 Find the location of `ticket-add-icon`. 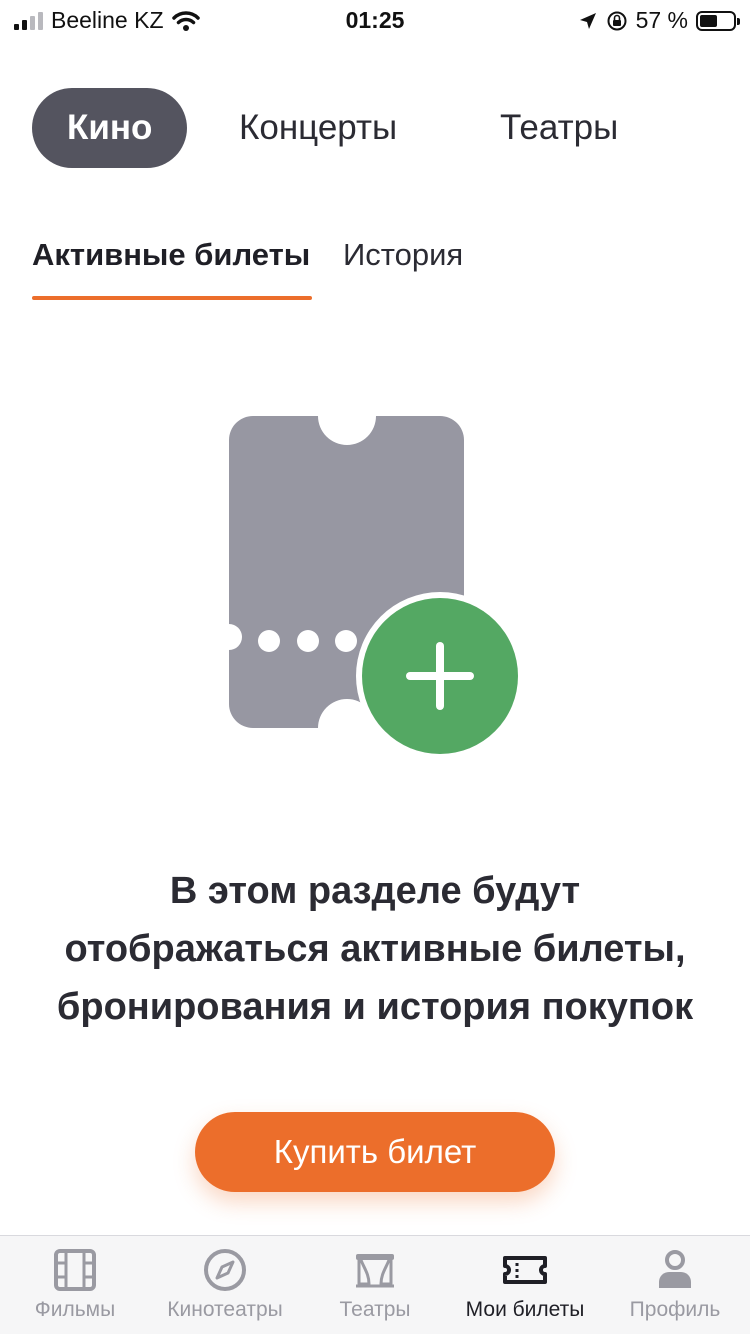

ticket-add-icon is located at coordinates (376, 588).